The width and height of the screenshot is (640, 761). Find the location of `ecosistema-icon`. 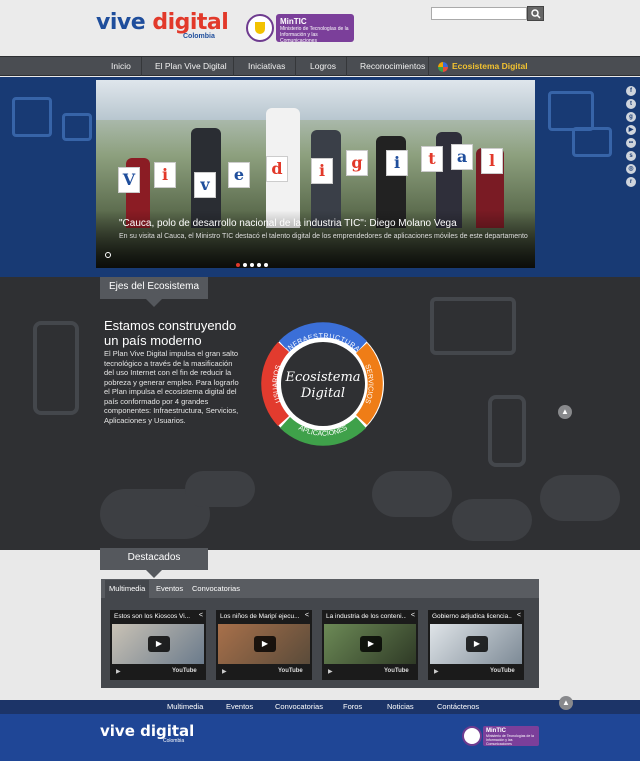

ecosistema-icon is located at coordinates (443, 67).